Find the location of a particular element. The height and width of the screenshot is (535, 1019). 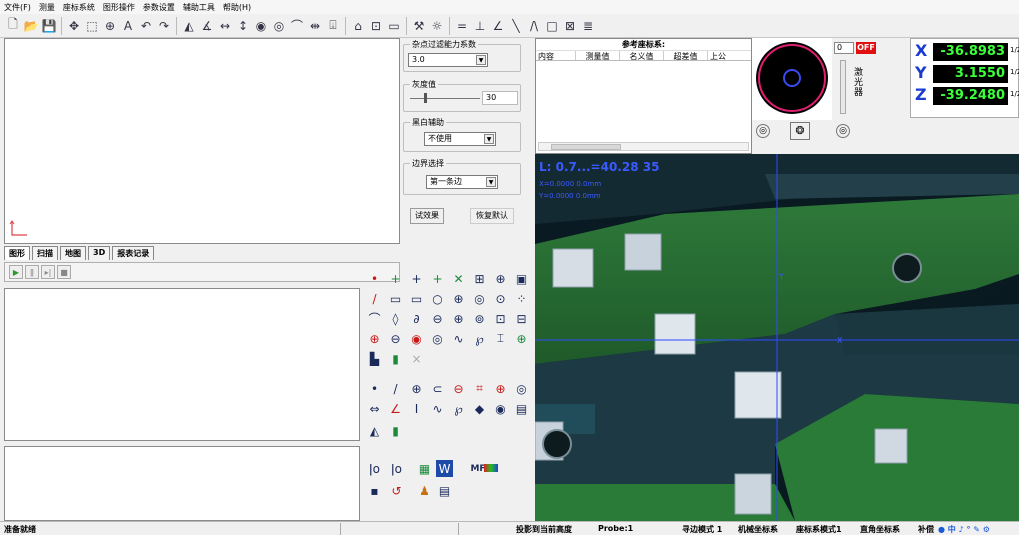

zoom-fit-icon: ⊕ is located at coordinates (110, 26).